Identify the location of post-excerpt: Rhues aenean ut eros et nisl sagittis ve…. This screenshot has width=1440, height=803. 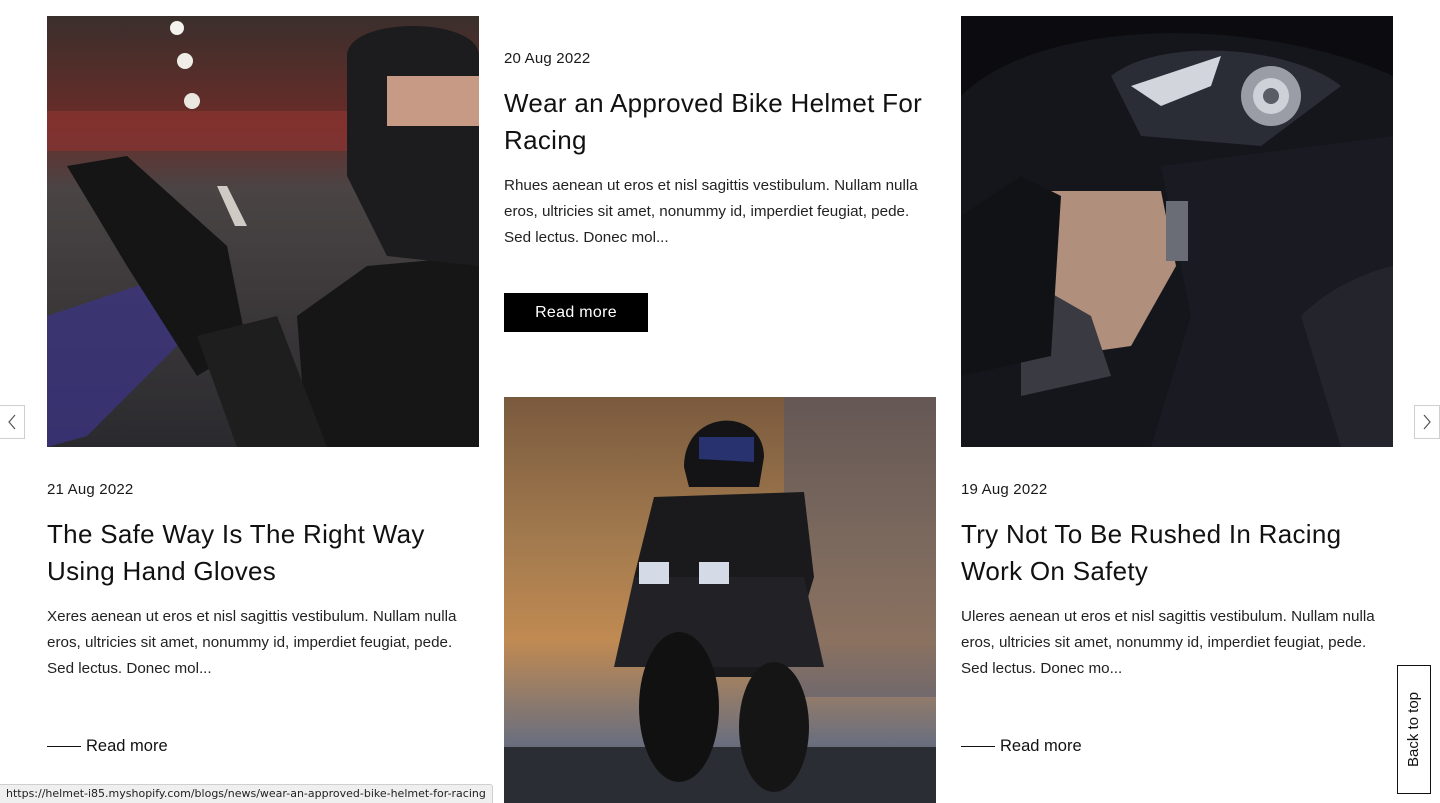
(711, 211).